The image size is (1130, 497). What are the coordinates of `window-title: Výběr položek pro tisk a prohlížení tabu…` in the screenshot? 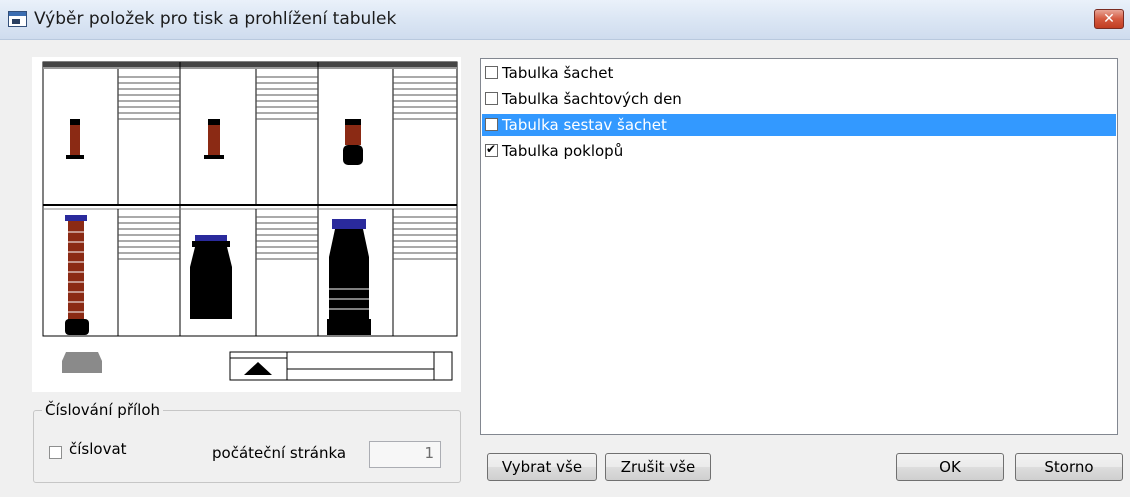 It's located at (215, 19).